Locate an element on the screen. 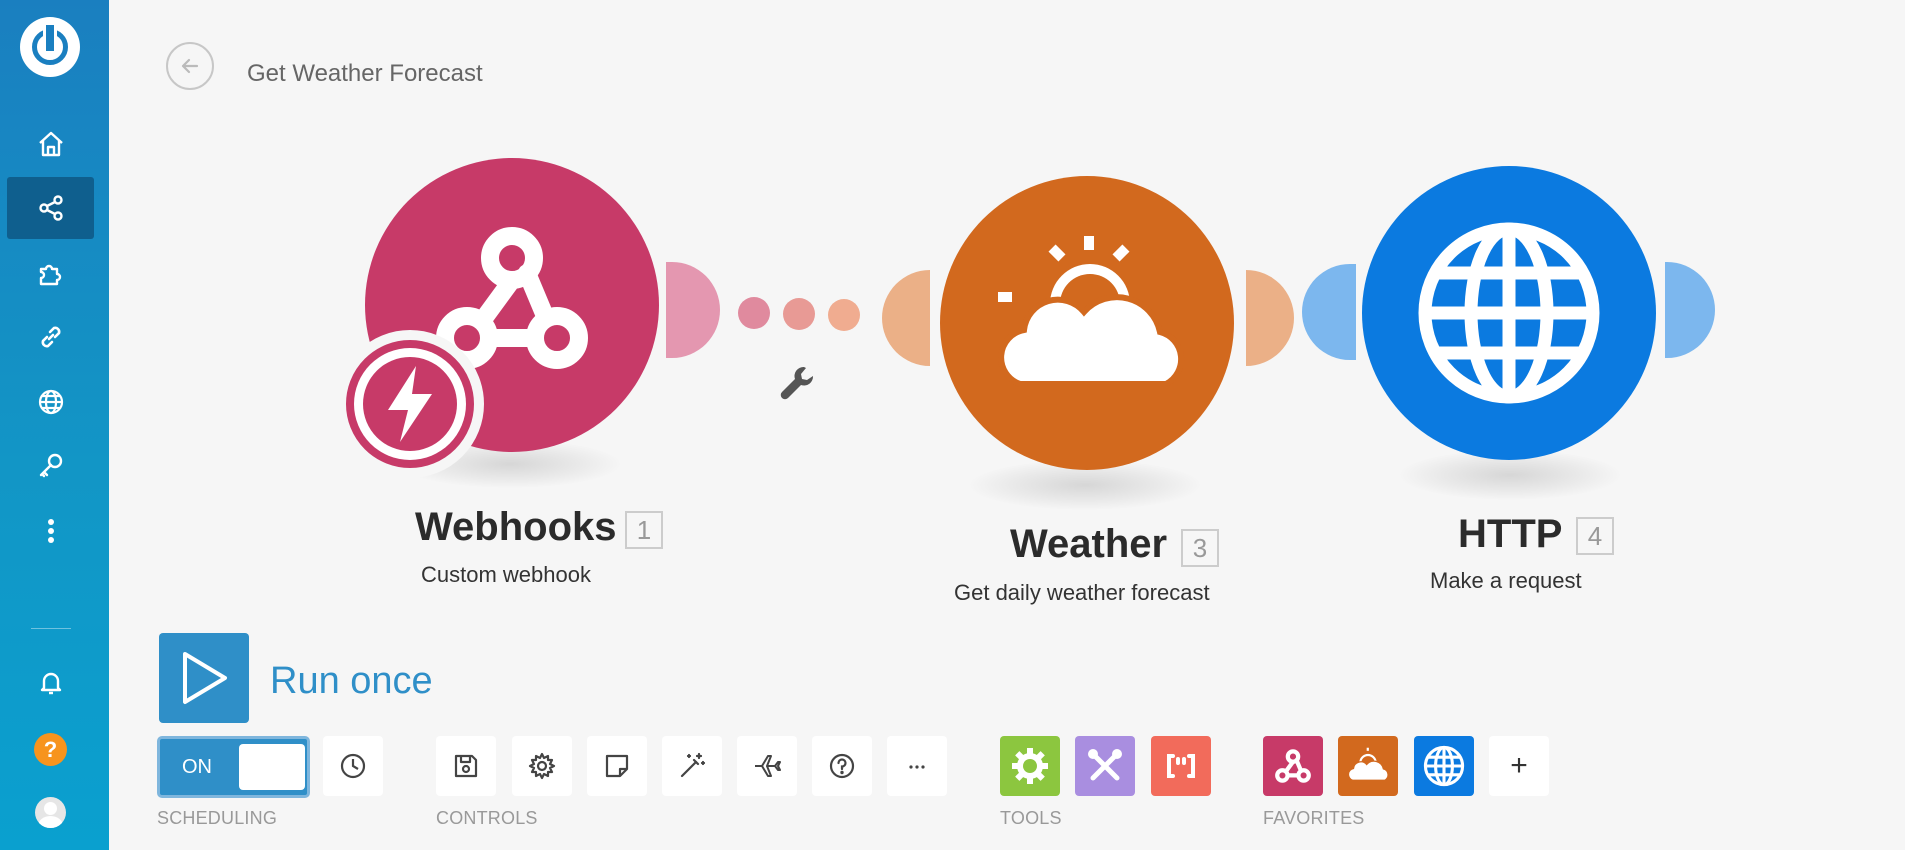 The image size is (1905, 850). explain-flow-button is located at coordinates (767, 766).